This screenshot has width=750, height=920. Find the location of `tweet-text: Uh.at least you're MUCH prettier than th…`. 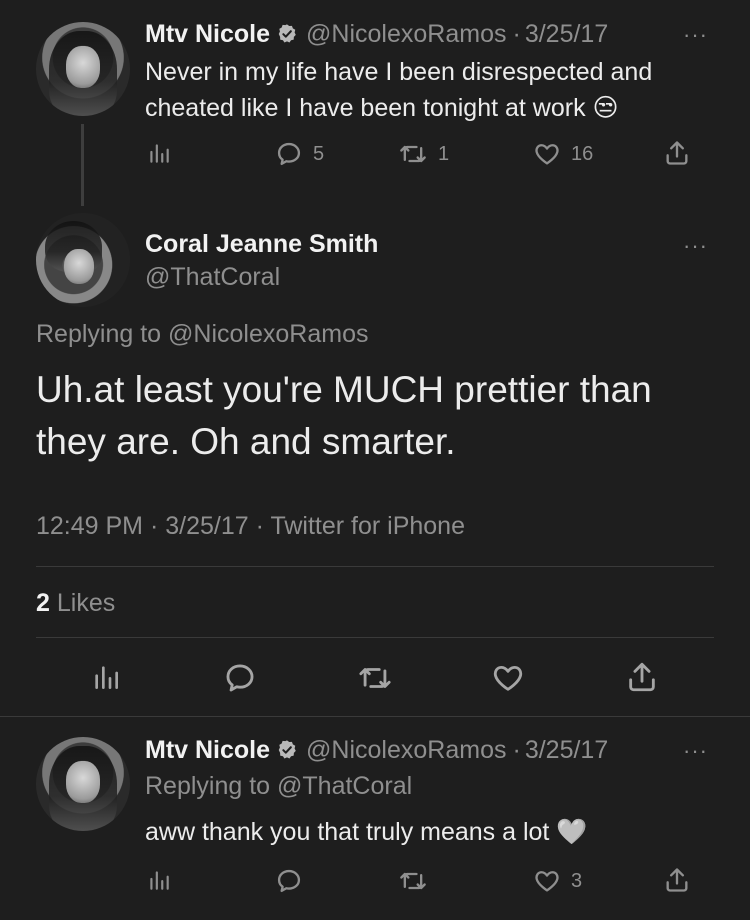

tweet-text: Uh.at least you're MUCH prettier than th… is located at coordinates (344, 415).